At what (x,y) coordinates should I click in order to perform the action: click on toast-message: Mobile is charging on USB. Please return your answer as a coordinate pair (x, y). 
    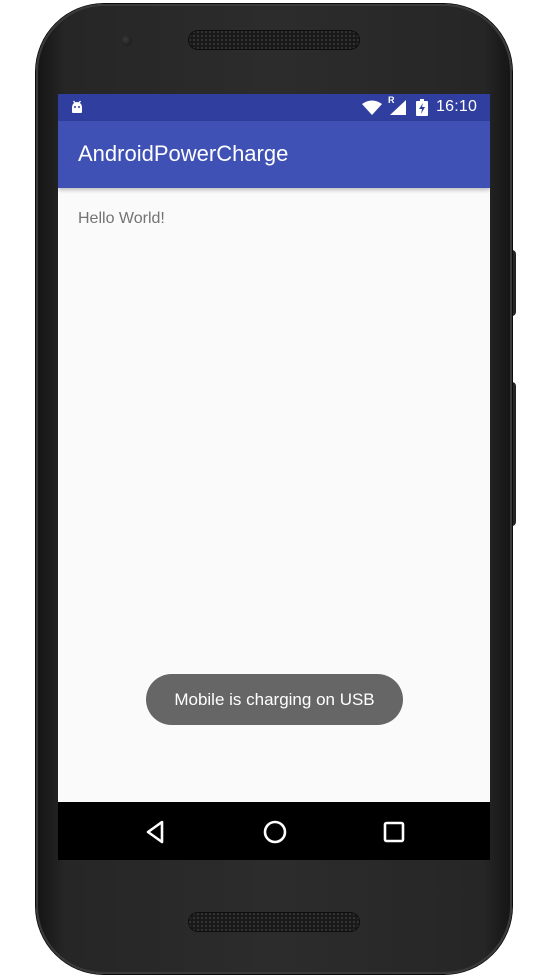
    Looking at the image, I should click on (274, 699).